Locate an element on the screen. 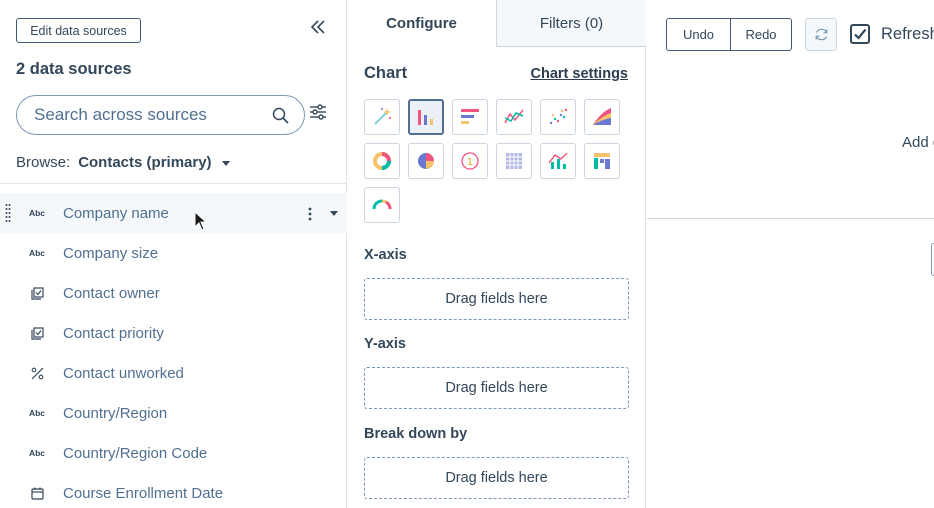 The image size is (934, 508). tab-configure: Configure is located at coordinates (421, 23).